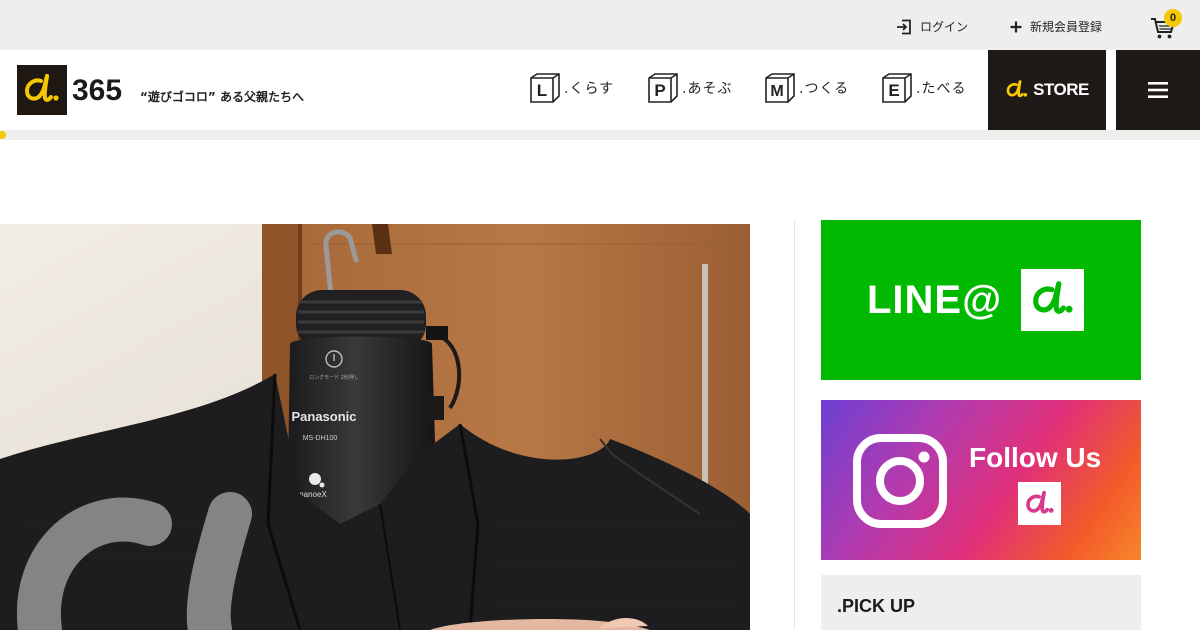 The image size is (1200, 630). Describe the element at coordinates (1061, 89) in the screenshot. I see `store-label: STORE` at that location.